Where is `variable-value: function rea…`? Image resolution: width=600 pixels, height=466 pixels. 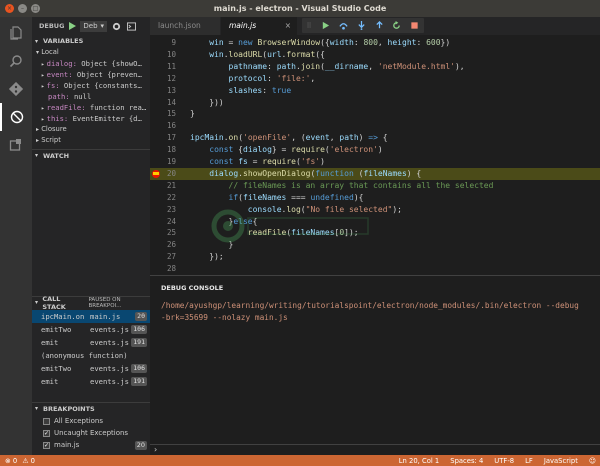
variable-value: function rea… is located at coordinates (116, 107).